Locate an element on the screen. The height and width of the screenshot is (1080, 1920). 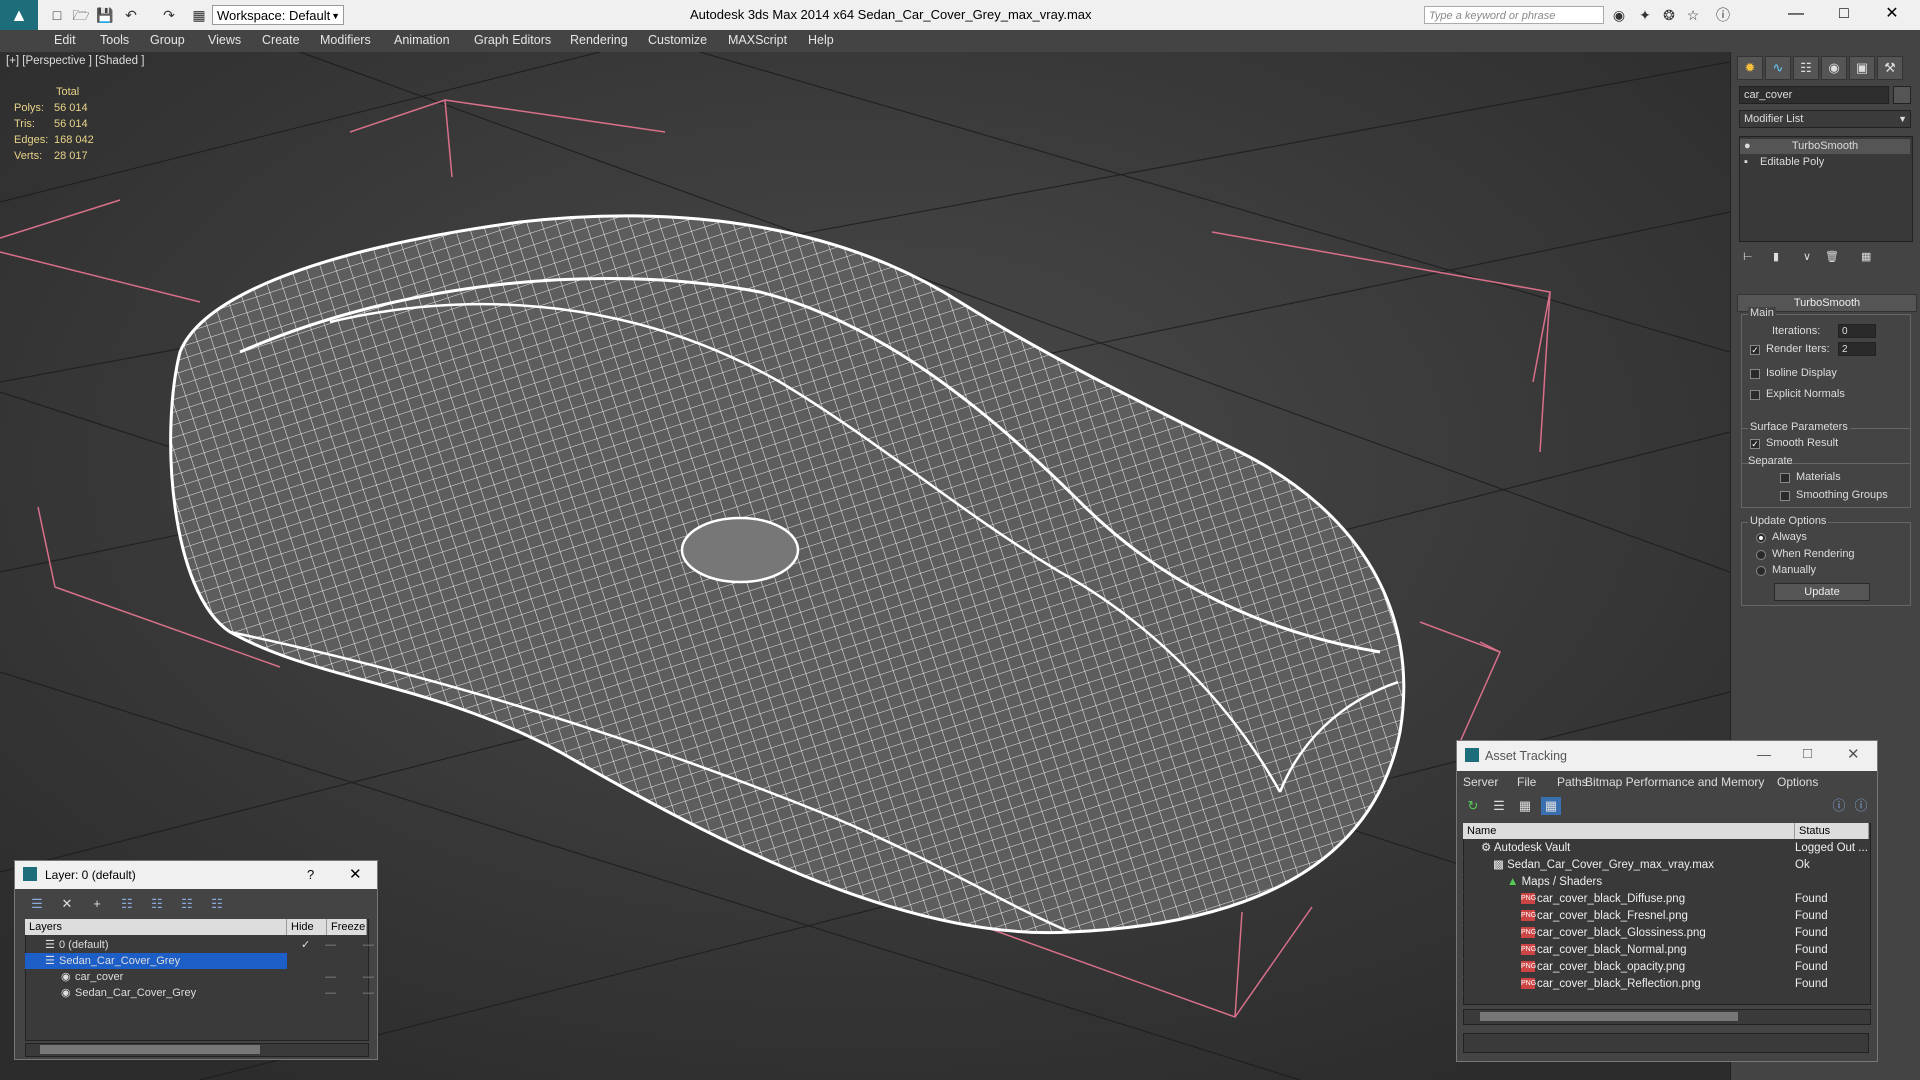
object-name-field: car_cover is located at coordinates (1814, 95).